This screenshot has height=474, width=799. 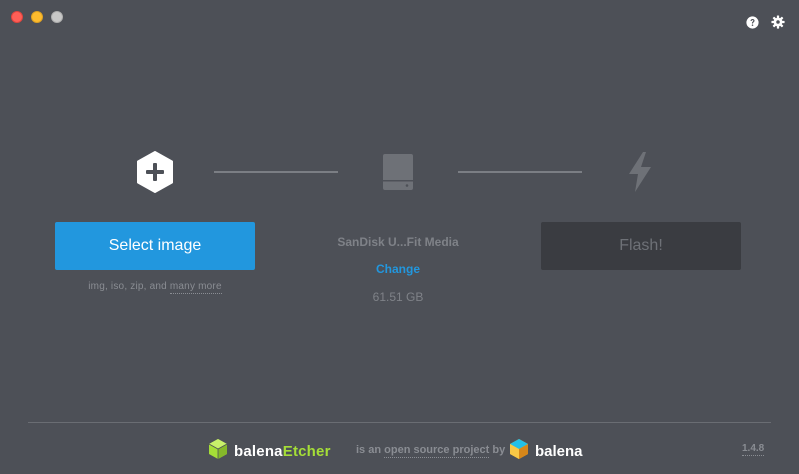 I want to click on etcher-logo-link: balenaEtcher, so click(x=269, y=451).